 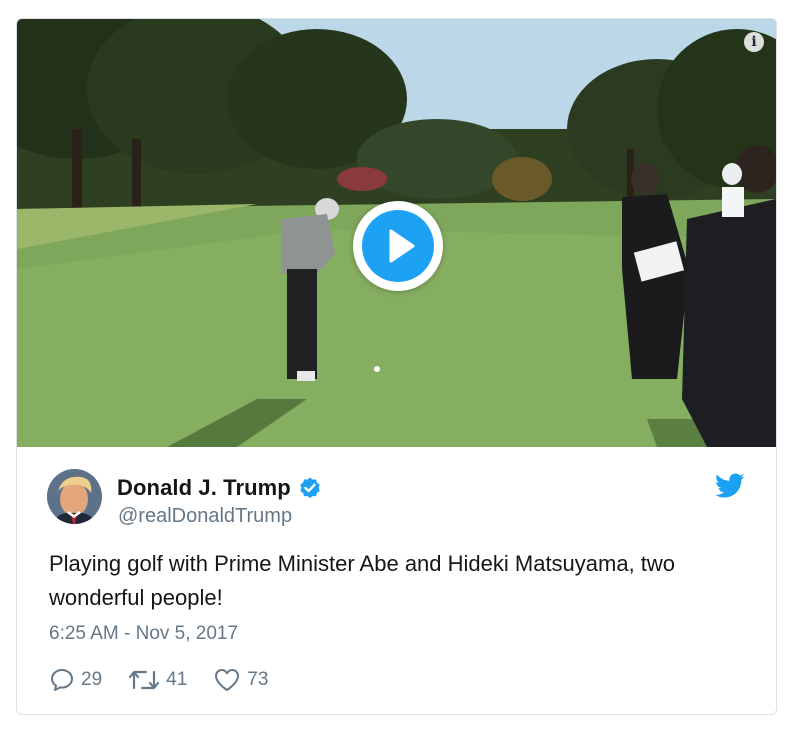 I want to click on like-button: 73, so click(x=240, y=680).